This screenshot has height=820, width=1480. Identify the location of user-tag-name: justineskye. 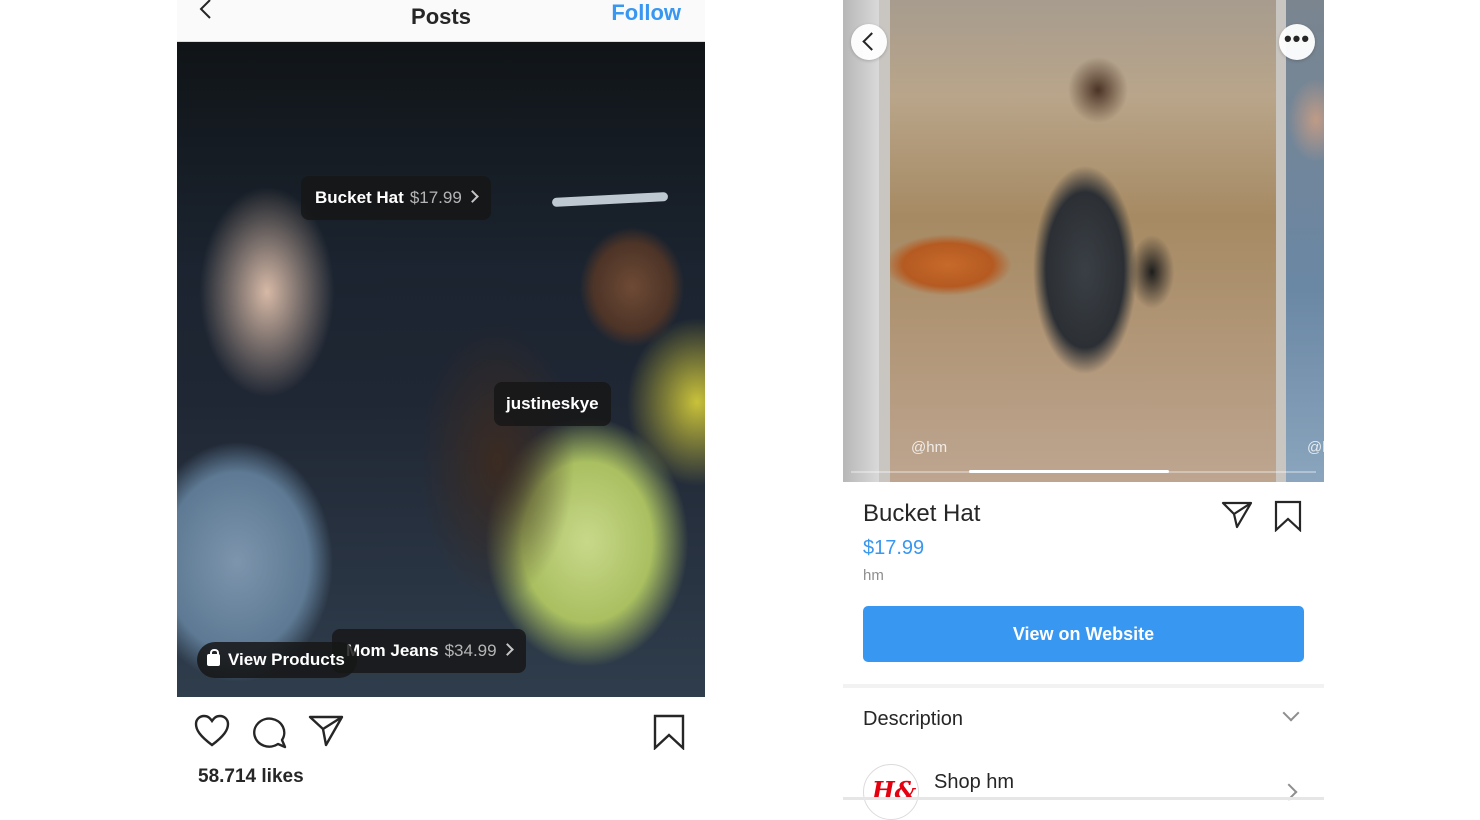
(552, 403).